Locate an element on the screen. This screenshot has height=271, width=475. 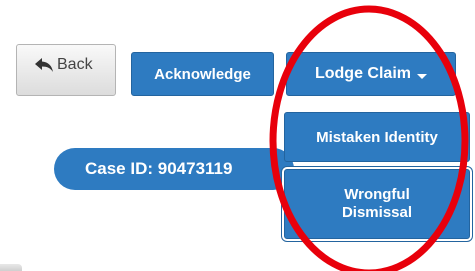
case-id-badge: Case ID: 90473119 is located at coordinates (174, 169).